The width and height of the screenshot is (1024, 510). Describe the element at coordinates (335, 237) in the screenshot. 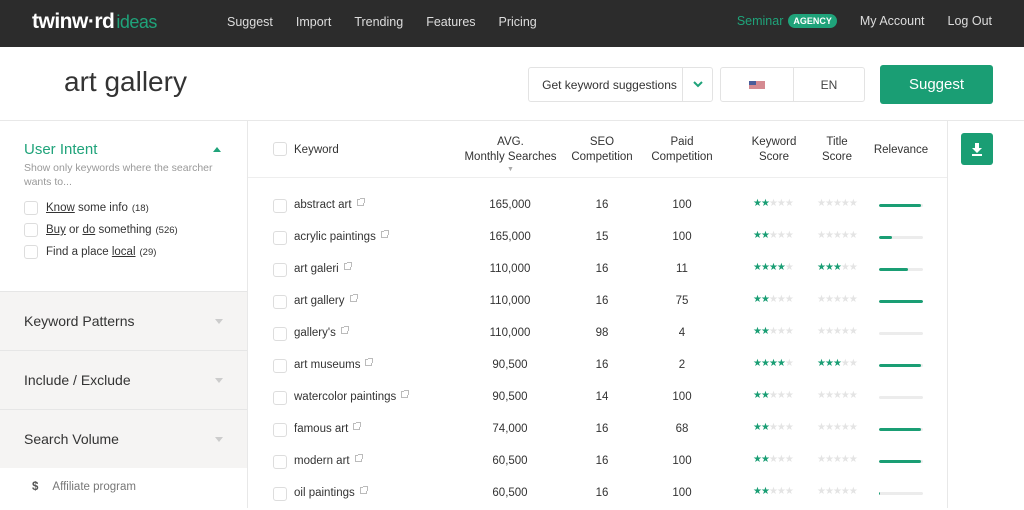

I see `keyword-text: acrylic paintings` at that location.